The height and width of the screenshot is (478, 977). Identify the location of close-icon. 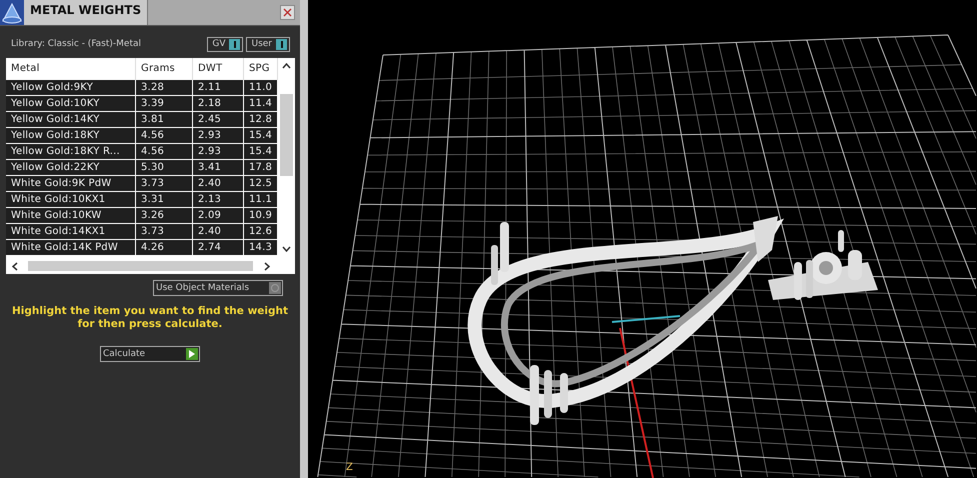
(287, 12).